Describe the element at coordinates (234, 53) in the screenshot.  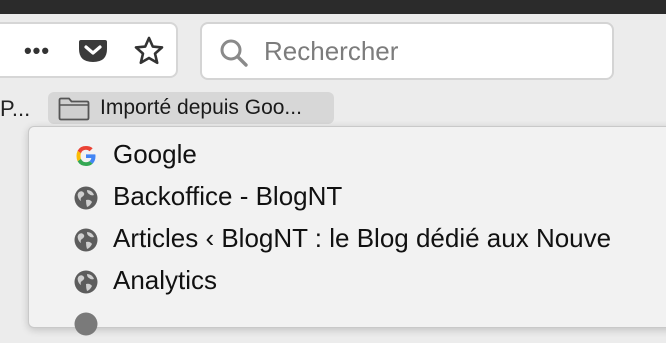
I see `search-icon` at that location.